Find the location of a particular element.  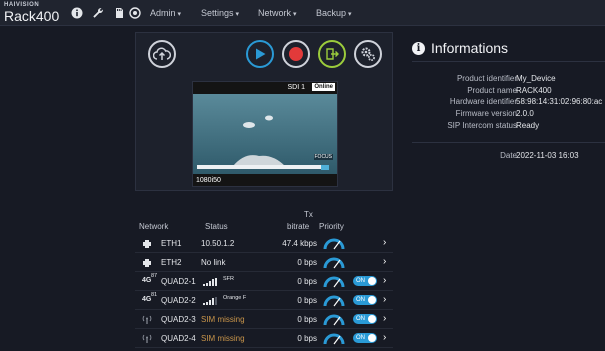

network-name: ETH1 is located at coordinates (171, 243).